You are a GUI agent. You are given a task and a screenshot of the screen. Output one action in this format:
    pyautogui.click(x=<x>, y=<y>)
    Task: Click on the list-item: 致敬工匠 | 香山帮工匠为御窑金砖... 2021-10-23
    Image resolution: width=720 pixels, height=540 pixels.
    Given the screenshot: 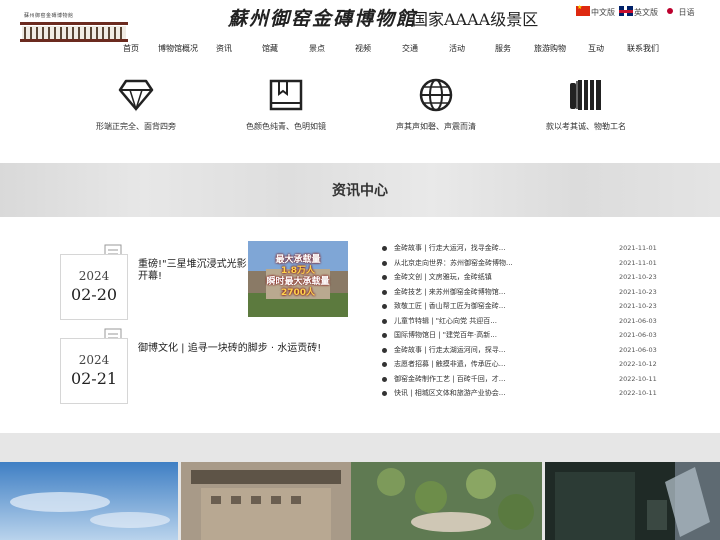 What is the action you would take?
    pyautogui.click(x=519, y=307)
    